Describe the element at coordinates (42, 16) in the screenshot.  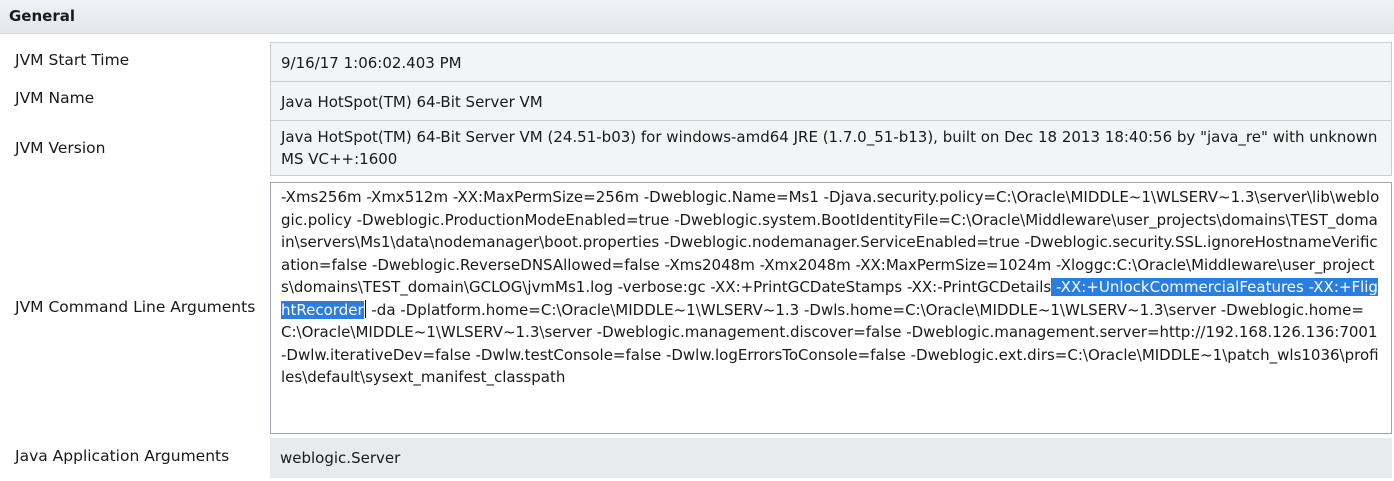
I see `section-title: General` at that location.